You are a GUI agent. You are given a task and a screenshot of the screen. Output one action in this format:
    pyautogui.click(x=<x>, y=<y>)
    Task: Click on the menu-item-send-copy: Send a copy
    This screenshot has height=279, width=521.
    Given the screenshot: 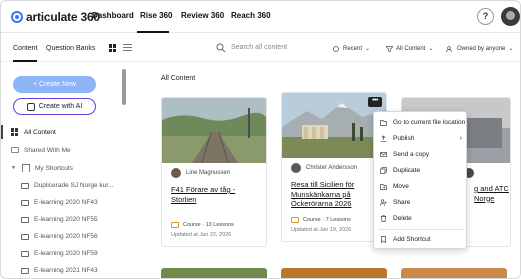 What is the action you would take?
    pyautogui.click(x=421, y=154)
    